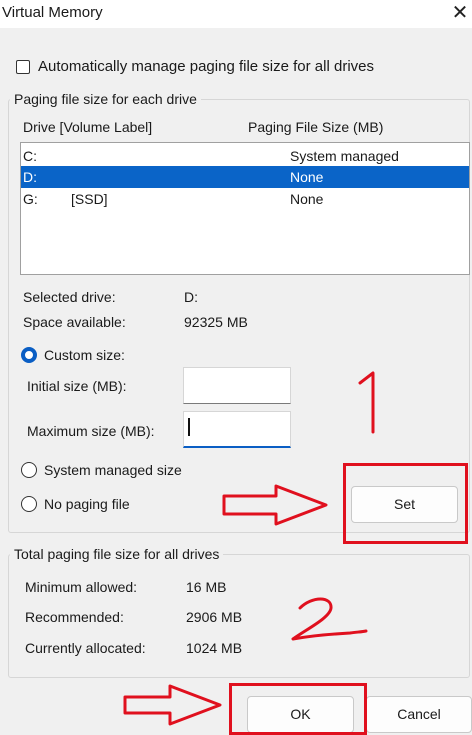 This screenshot has width=472, height=735. What do you see at coordinates (329, 619) in the screenshot?
I see `step-two-mark` at bounding box center [329, 619].